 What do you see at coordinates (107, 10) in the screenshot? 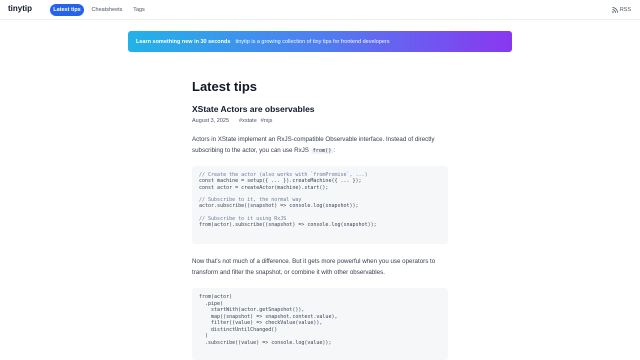
I see `nav-cheatsheets: Cheatsheets` at bounding box center [107, 10].